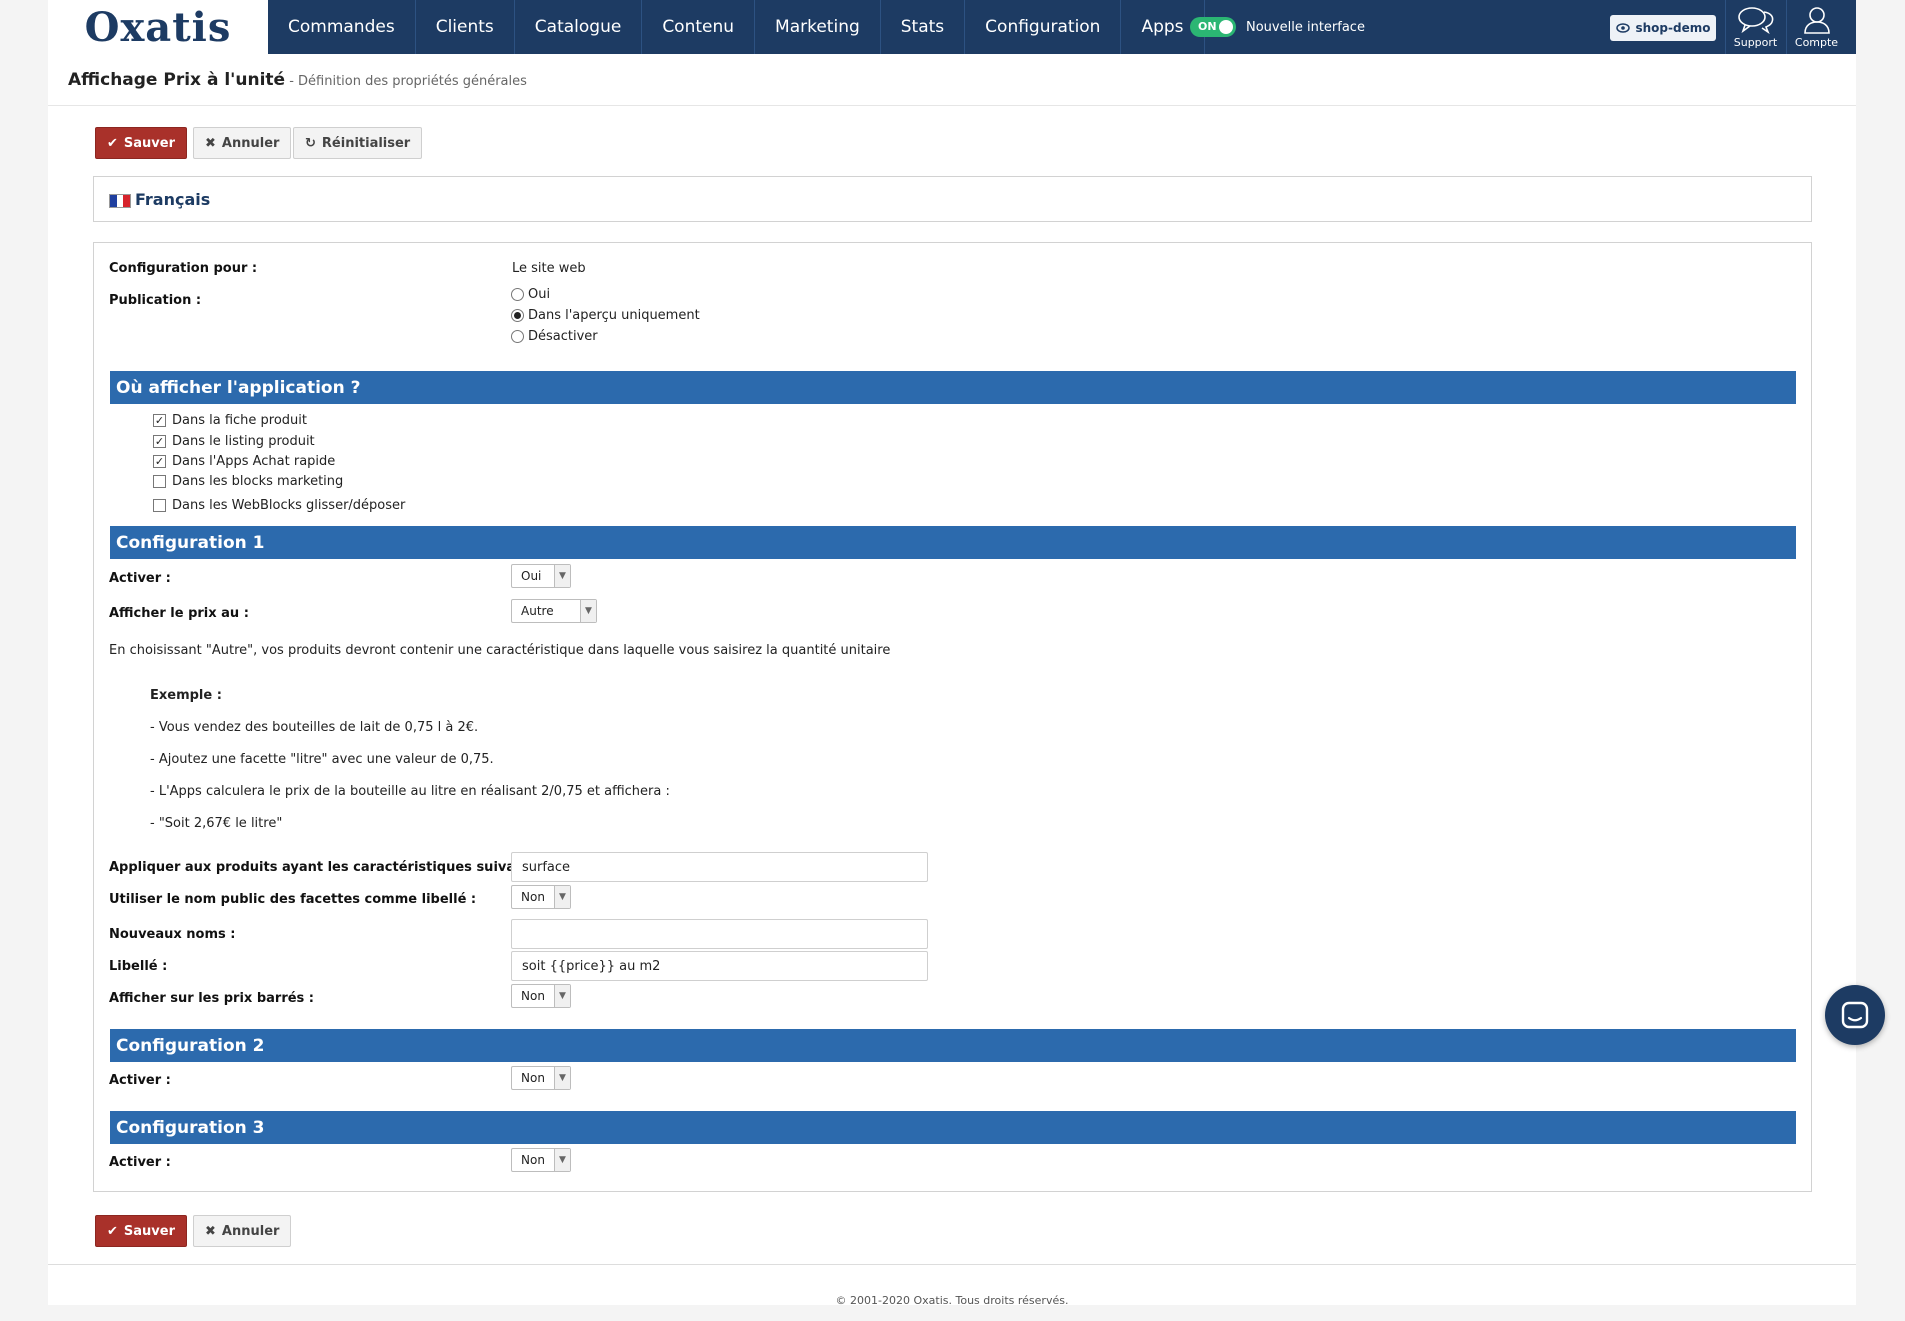 This screenshot has width=1905, height=1321. I want to click on checkbox-webblocks: Dans les WebBlocks glisser/déposer, so click(279, 505).